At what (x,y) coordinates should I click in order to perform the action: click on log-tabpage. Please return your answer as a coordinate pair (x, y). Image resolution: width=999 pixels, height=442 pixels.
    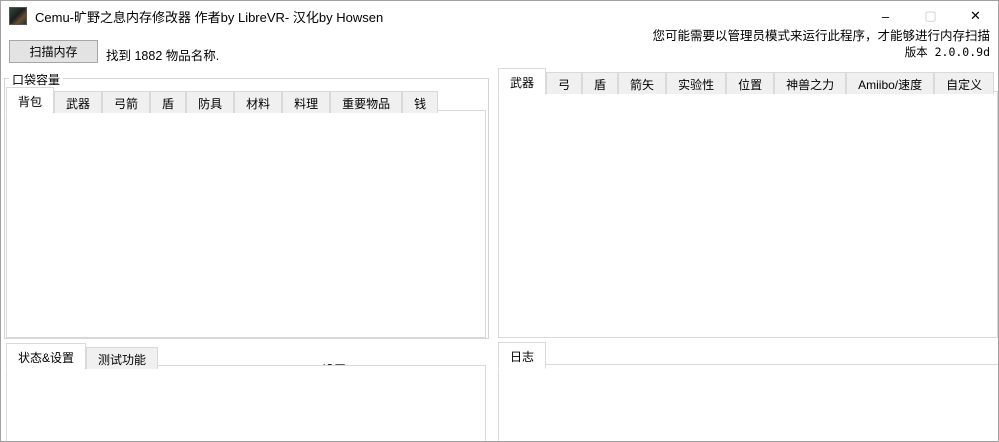
    Looking at the image, I should click on (748, 402).